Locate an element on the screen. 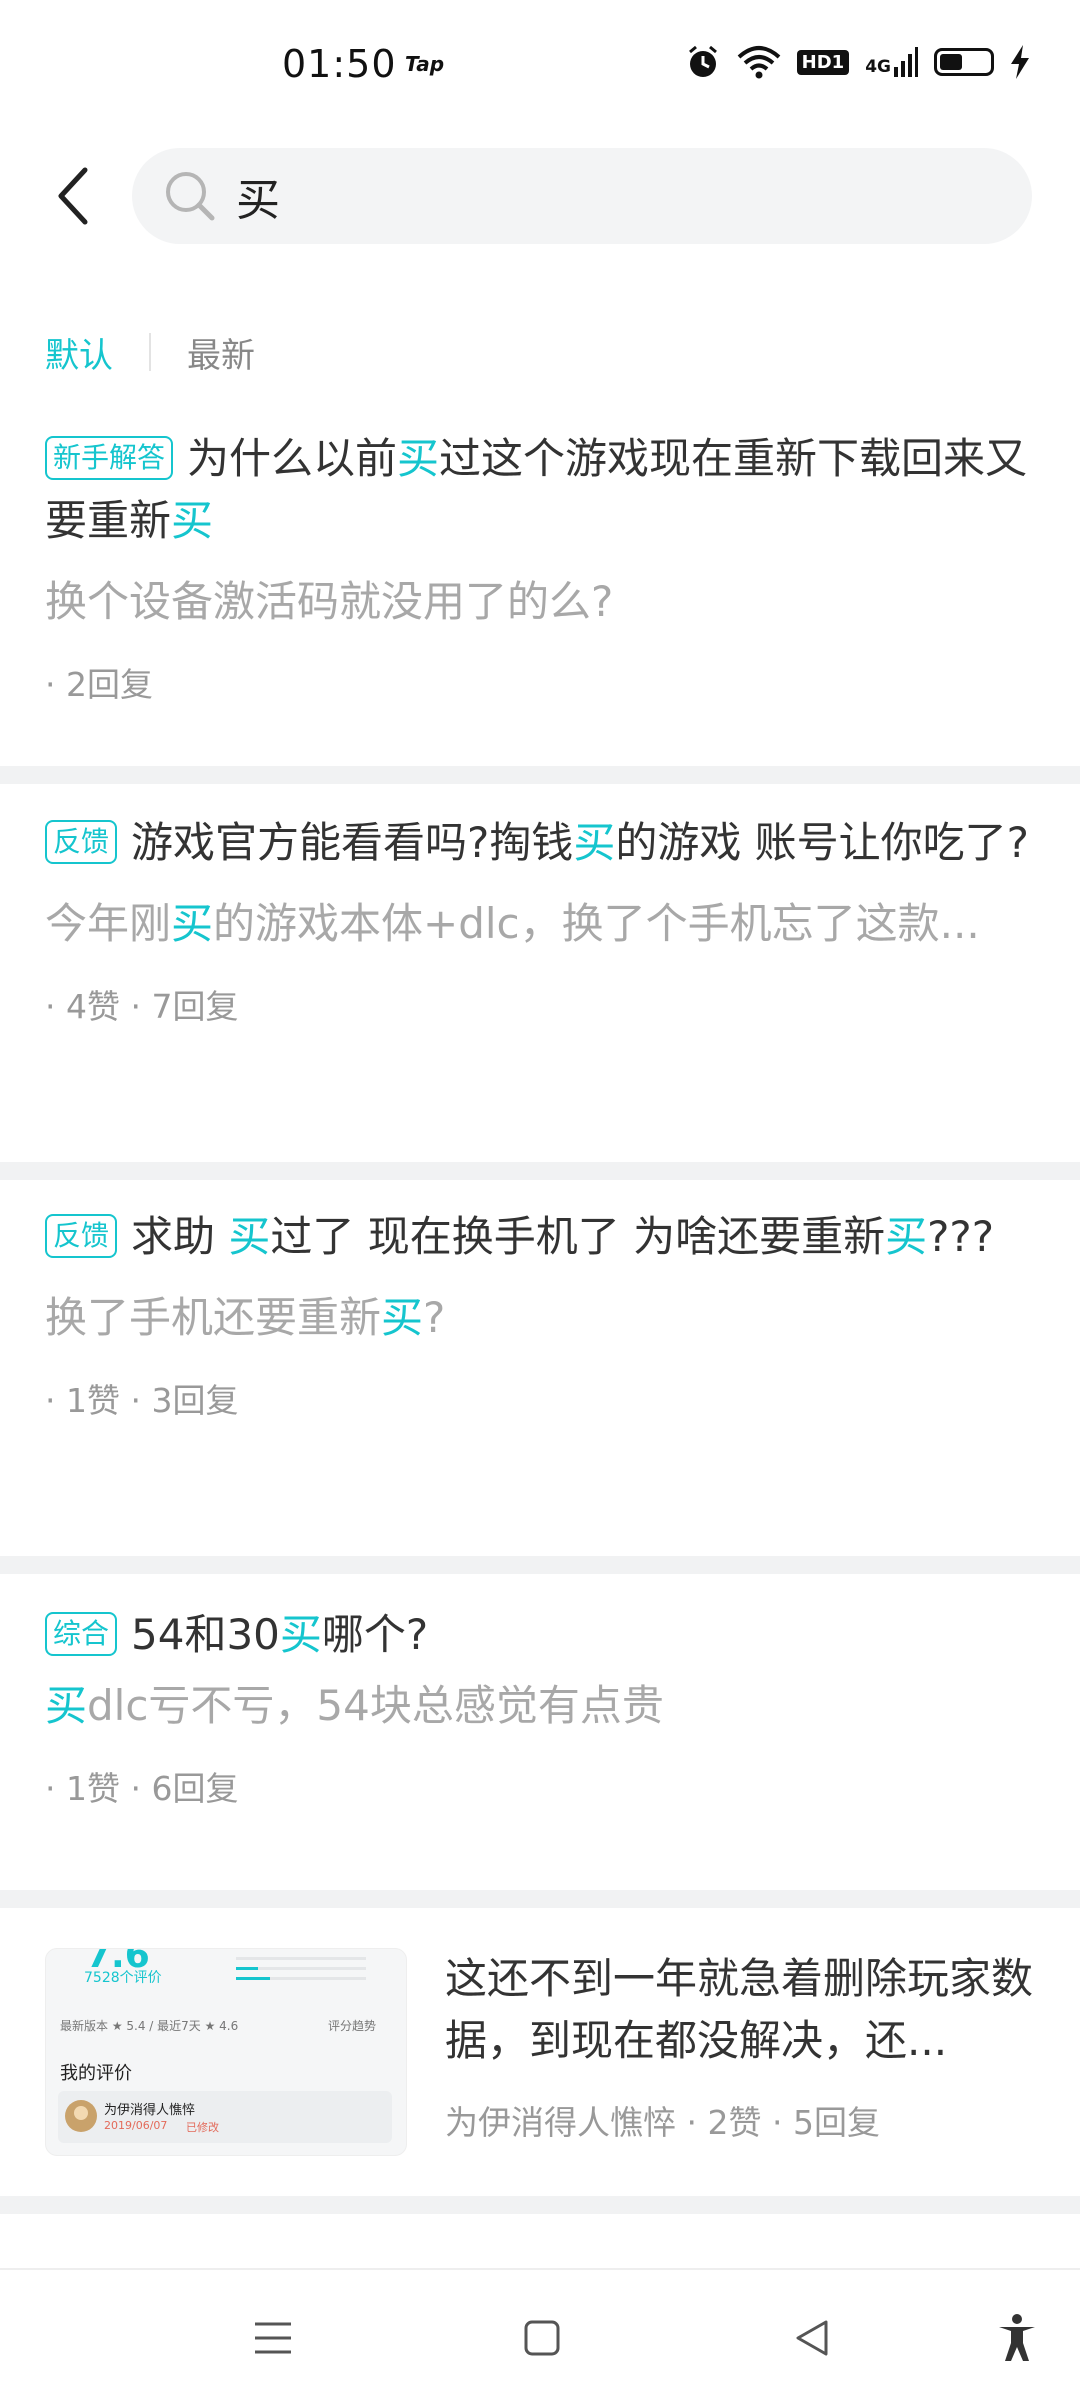 This screenshot has height=2402, width=1080. post-title: 反馈 游戏官方能看看吗?掏钱买的游戏 账号让你吃了? is located at coordinates (540, 843).